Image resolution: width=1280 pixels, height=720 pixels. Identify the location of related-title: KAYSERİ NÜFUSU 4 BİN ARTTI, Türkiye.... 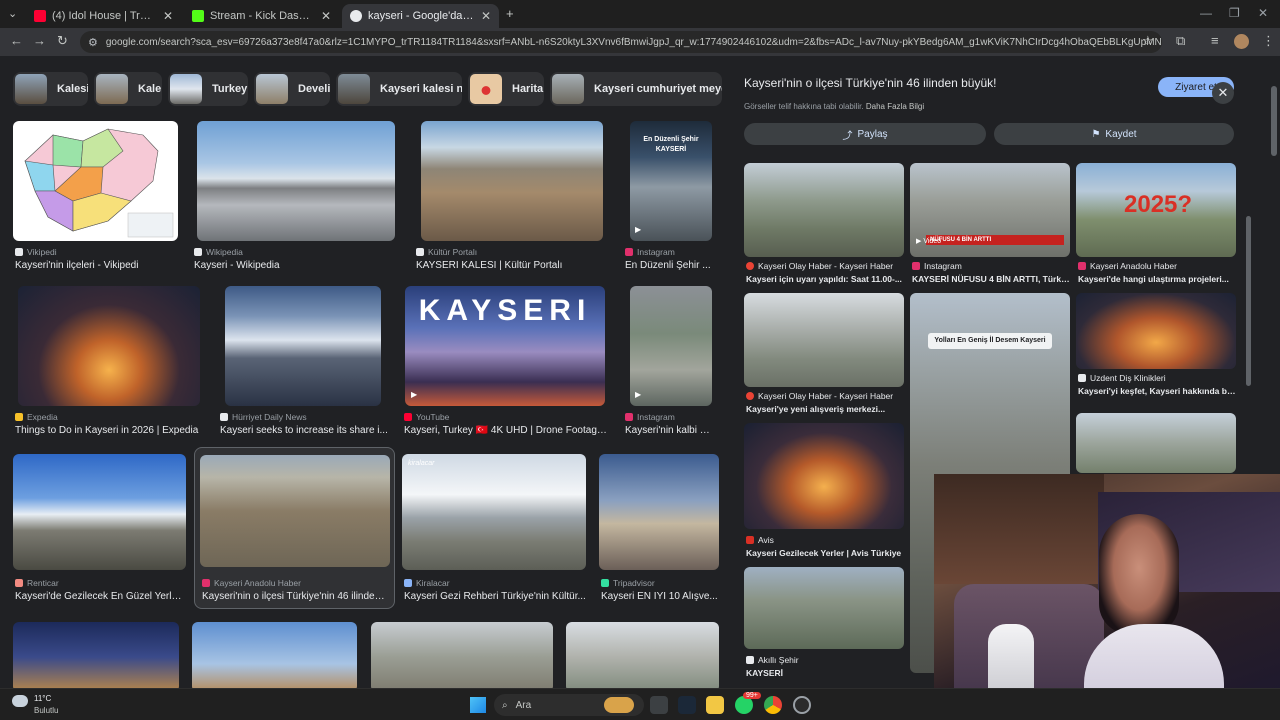
(991, 279).